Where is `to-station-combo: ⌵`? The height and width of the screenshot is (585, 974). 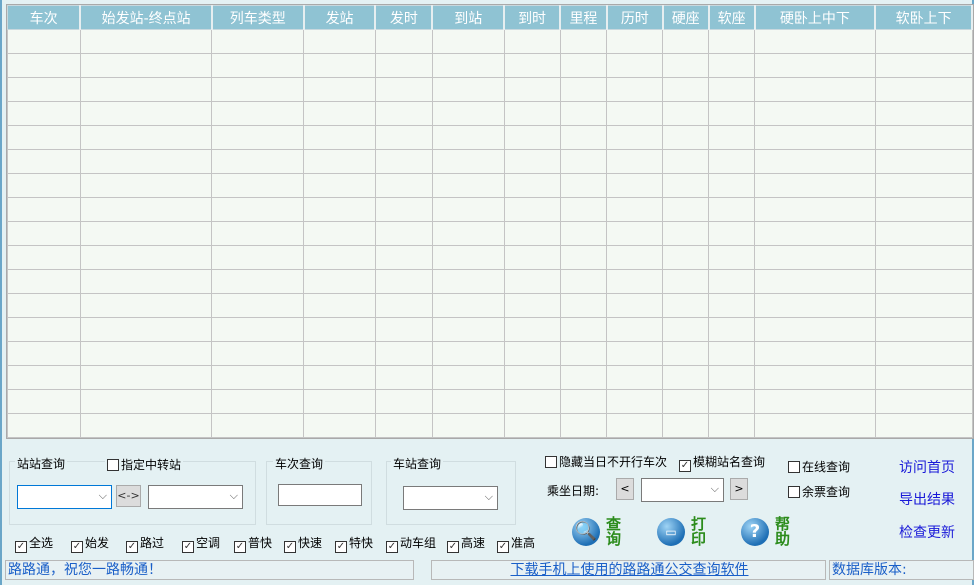
to-station-combo: ⌵ is located at coordinates (195, 497).